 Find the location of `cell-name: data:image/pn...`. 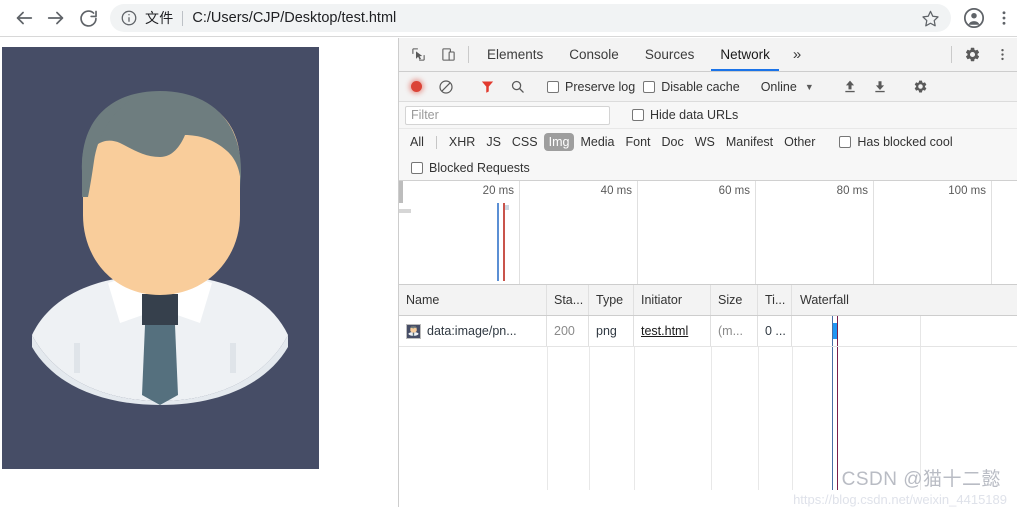

cell-name: data:image/pn... is located at coordinates (473, 331).